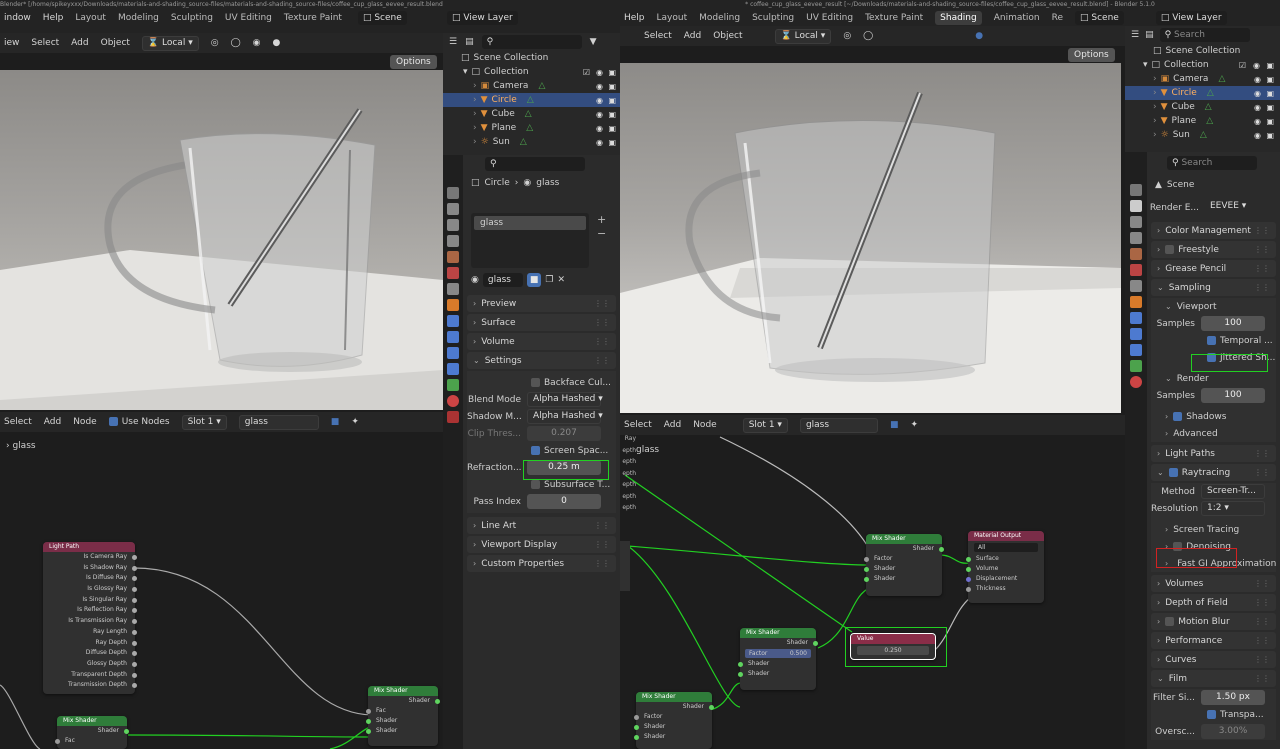 This screenshot has height=749, width=1280. I want to click on world-tab-icon, so click(453, 273).